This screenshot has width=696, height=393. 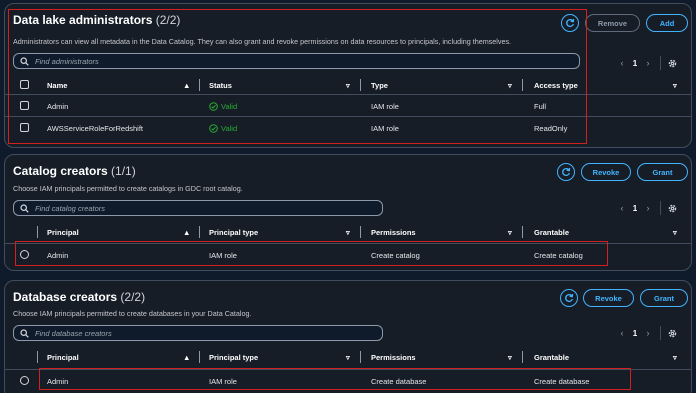 I want to click on table-row: Admin Valid IAM role Full, so click(x=348, y=105).